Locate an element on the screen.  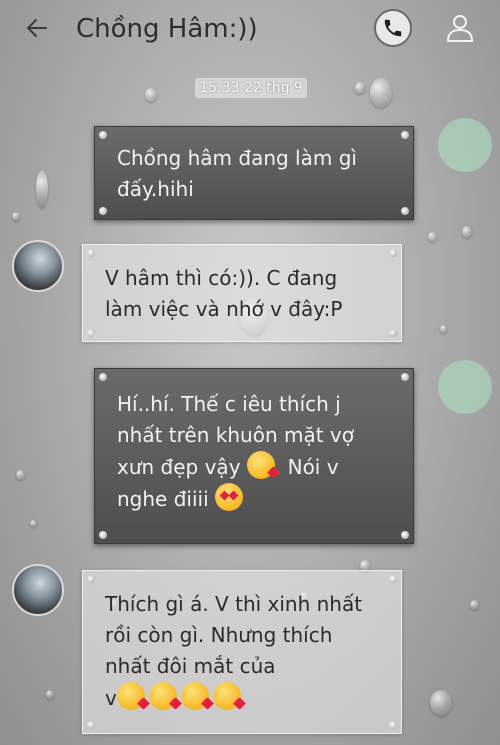
profile-button is located at coordinates (460, 28).